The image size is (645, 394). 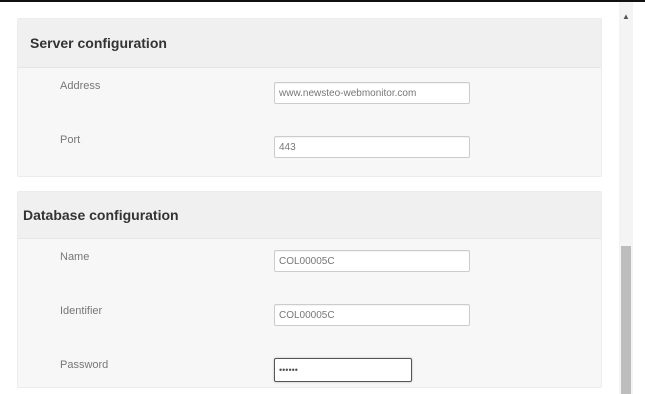 I want to click on port-input, so click(x=372, y=147).